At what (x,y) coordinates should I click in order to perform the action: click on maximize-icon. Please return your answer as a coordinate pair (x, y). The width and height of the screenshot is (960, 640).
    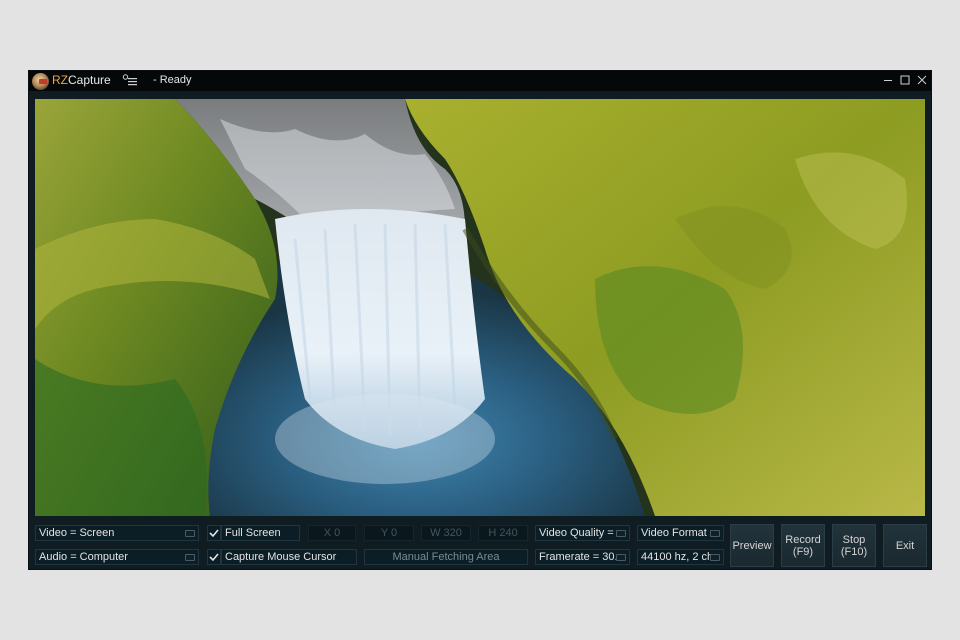
    Looking at the image, I should click on (905, 80).